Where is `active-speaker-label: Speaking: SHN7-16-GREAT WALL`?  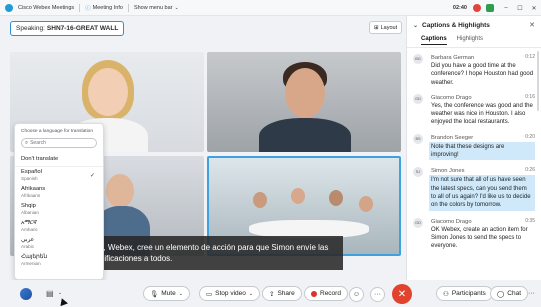
active-speaker-label: Speaking: SHN7-16-GREAT WALL is located at coordinates (67, 28).